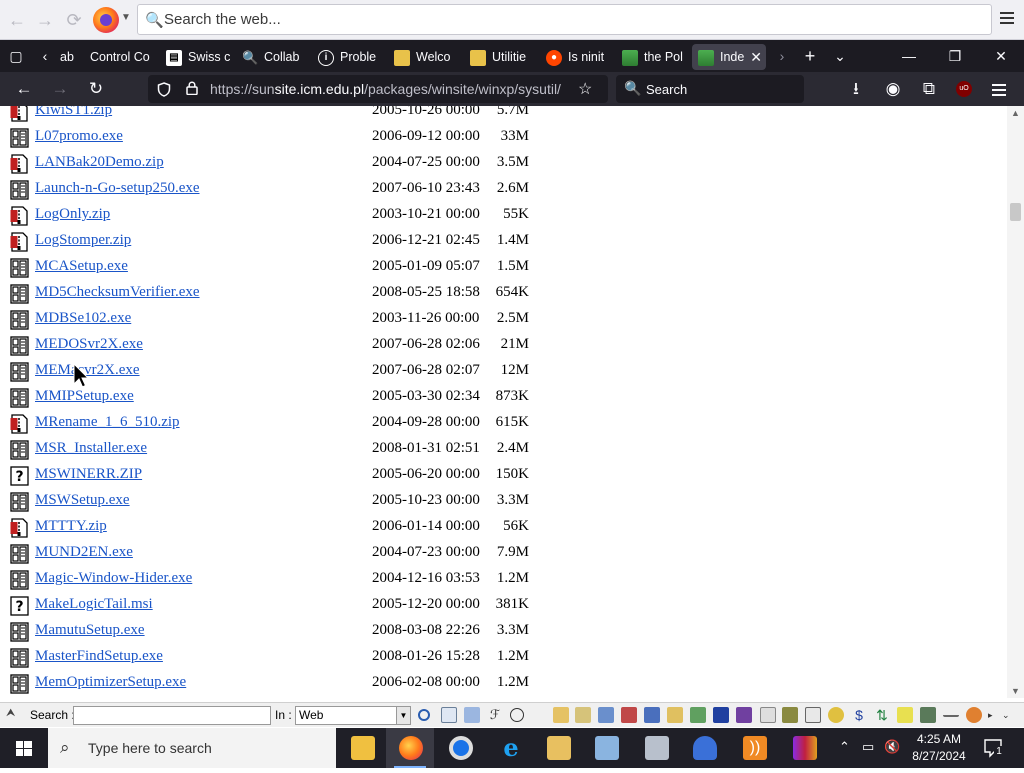 The height and width of the screenshot is (773, 1024). What do you see at coordinates (94, 604) in the screenshot?
I see `file-link: MakeLogicTail.msi` at bounding box center [94, 604].